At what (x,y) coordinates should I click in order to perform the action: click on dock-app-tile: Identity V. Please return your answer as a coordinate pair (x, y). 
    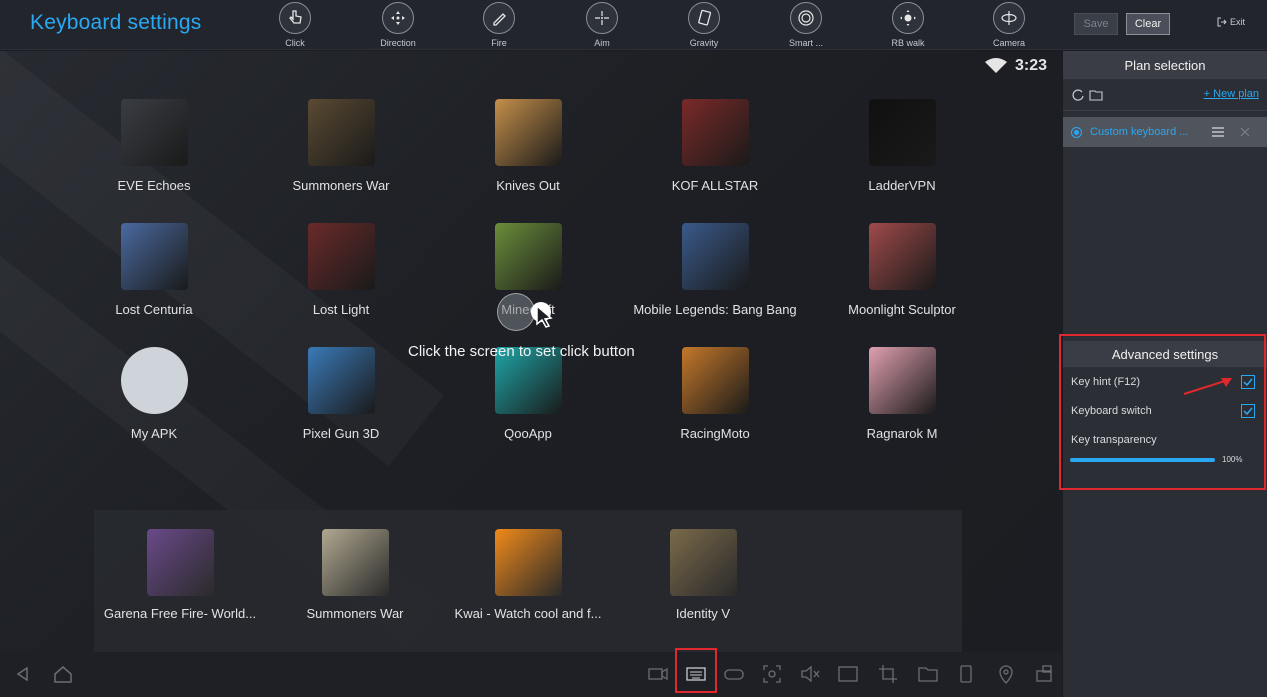
    Looking at the image, I should click on (703, 575).